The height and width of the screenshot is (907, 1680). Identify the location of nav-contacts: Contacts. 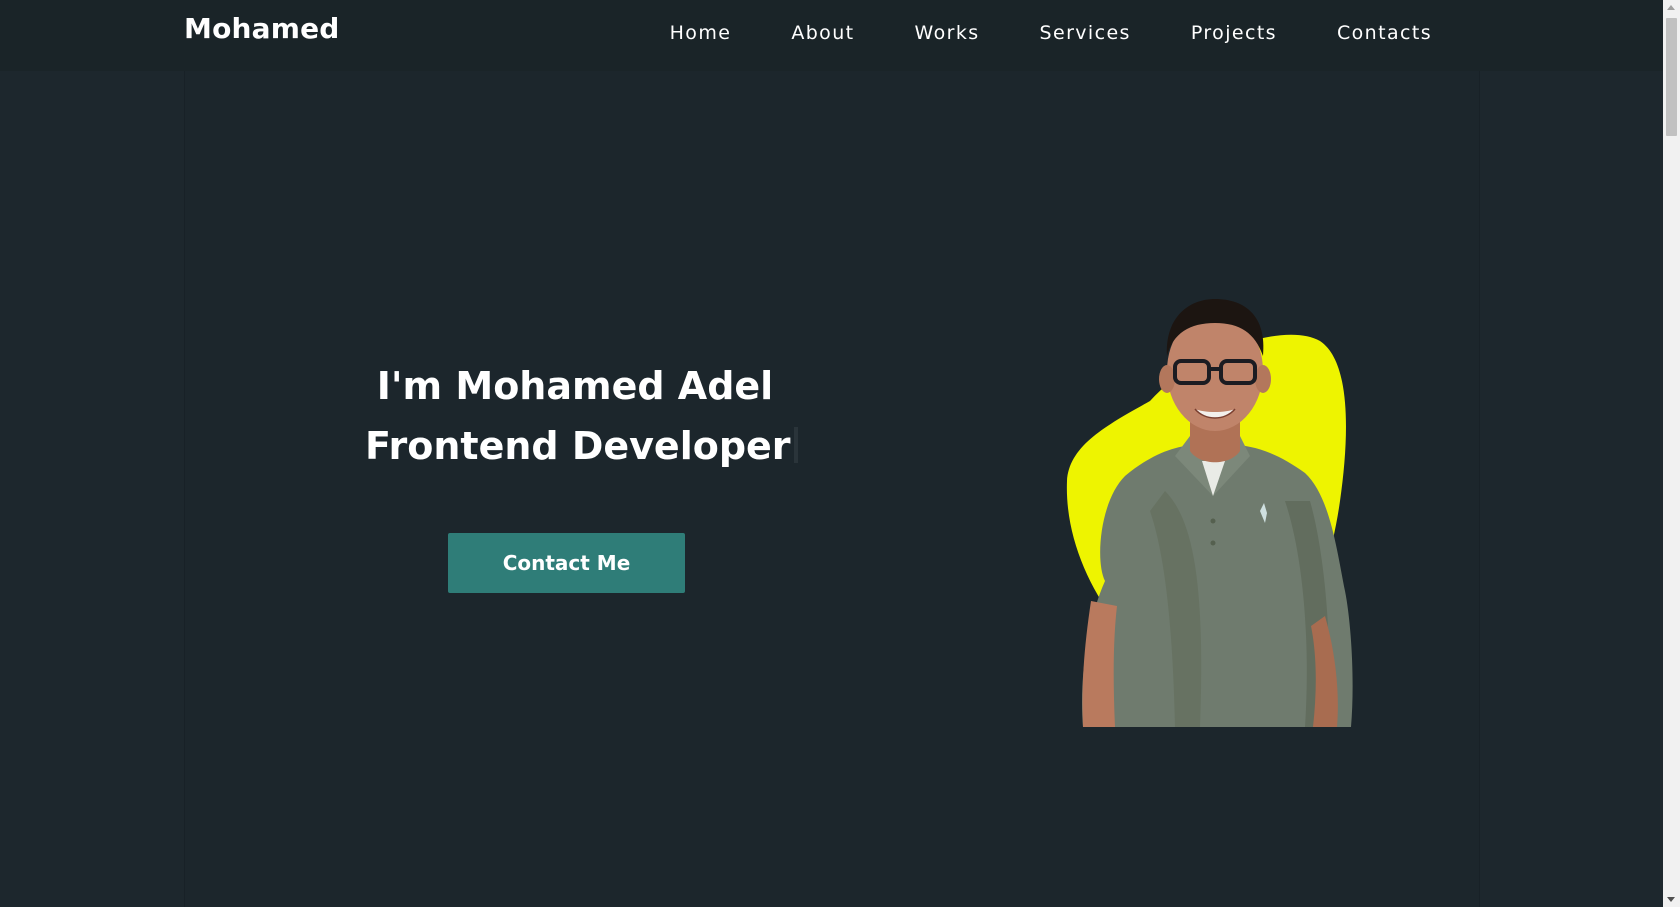
(1384, 33).